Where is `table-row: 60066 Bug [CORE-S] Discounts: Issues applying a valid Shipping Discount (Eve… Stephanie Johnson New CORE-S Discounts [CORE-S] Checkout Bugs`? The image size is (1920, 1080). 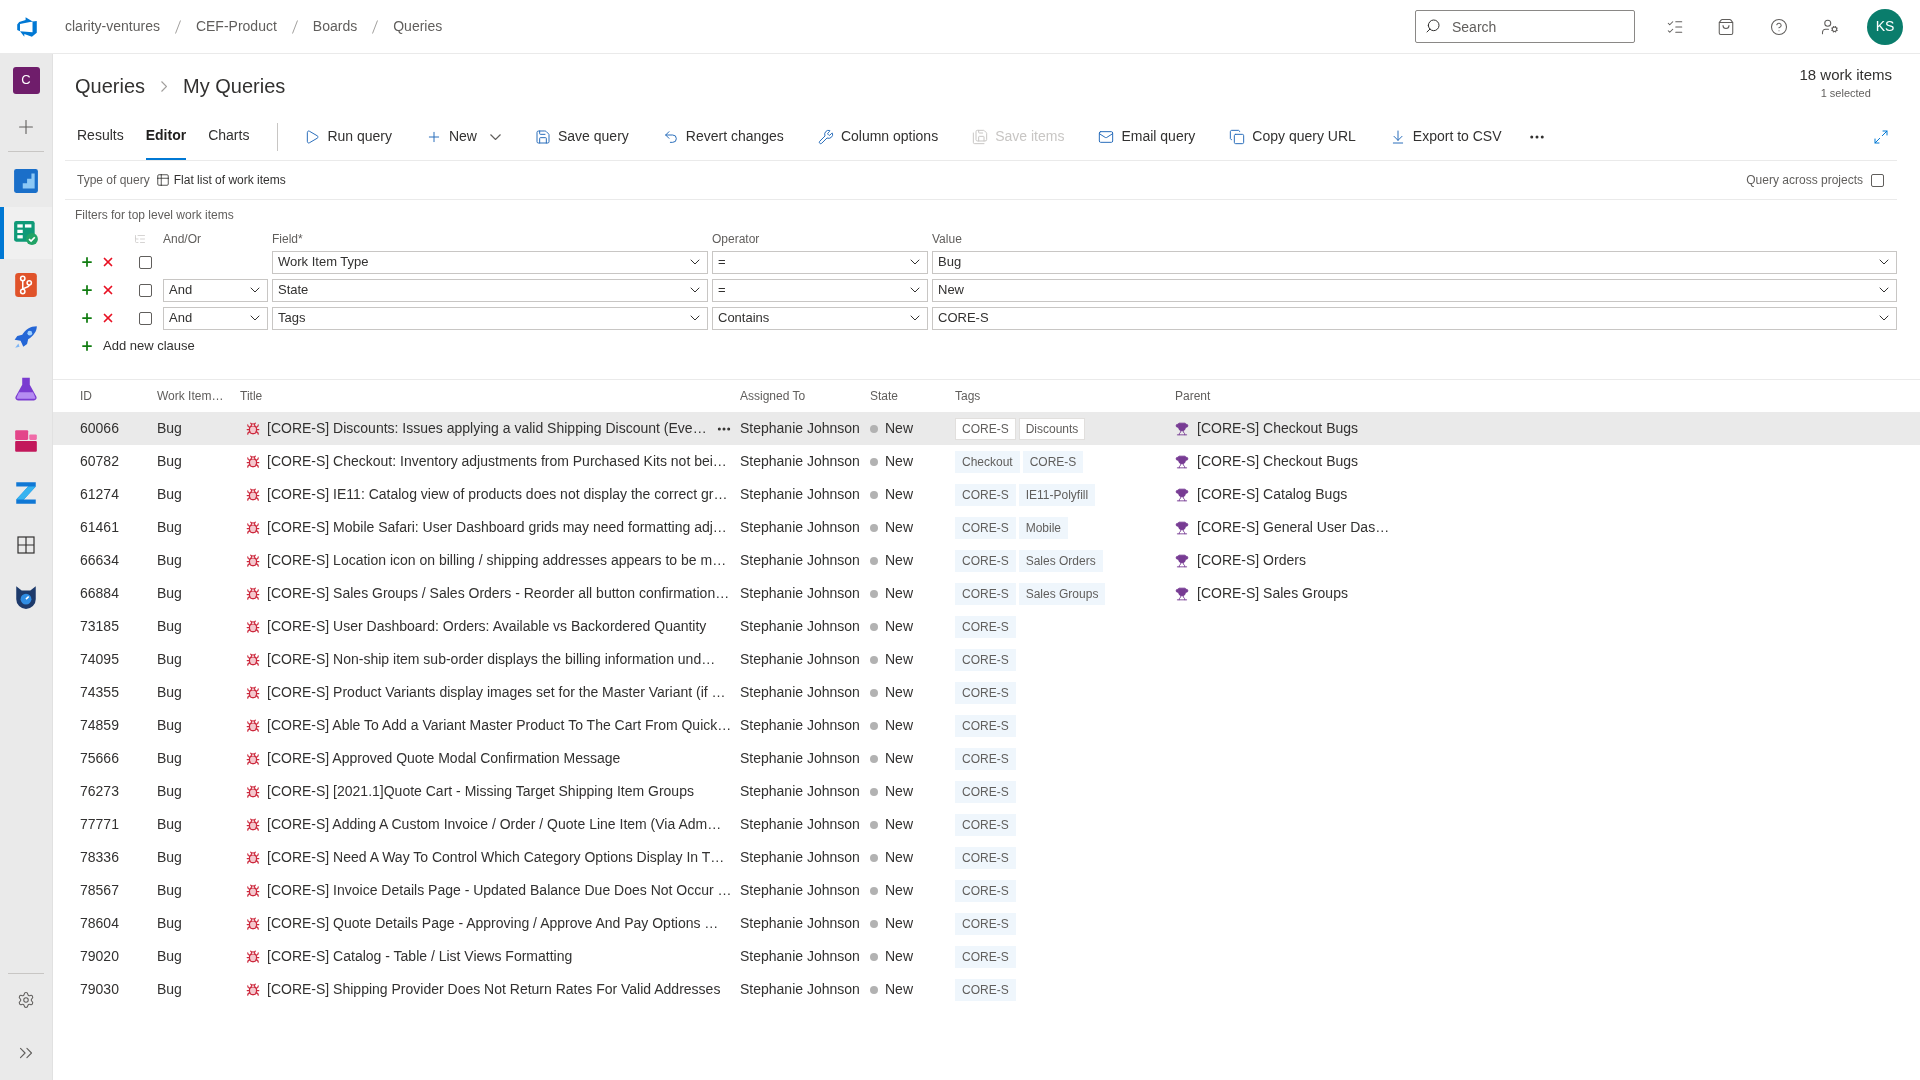
table-row: 60066 Bug [CORE-S] Discounts: Issues applying a valid Shipping Discount (Eve… Stephanie Johnson New CORE-S Discounts [CORE-S] Checkout Bugs is located at coordinates (986, 428).